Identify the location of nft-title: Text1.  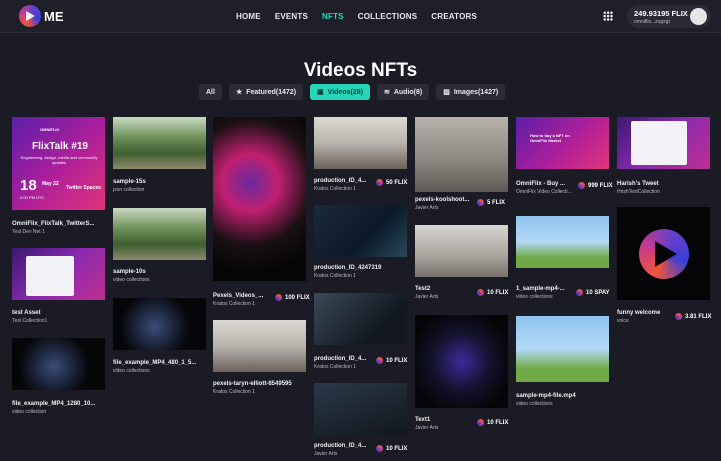
(422, 420).